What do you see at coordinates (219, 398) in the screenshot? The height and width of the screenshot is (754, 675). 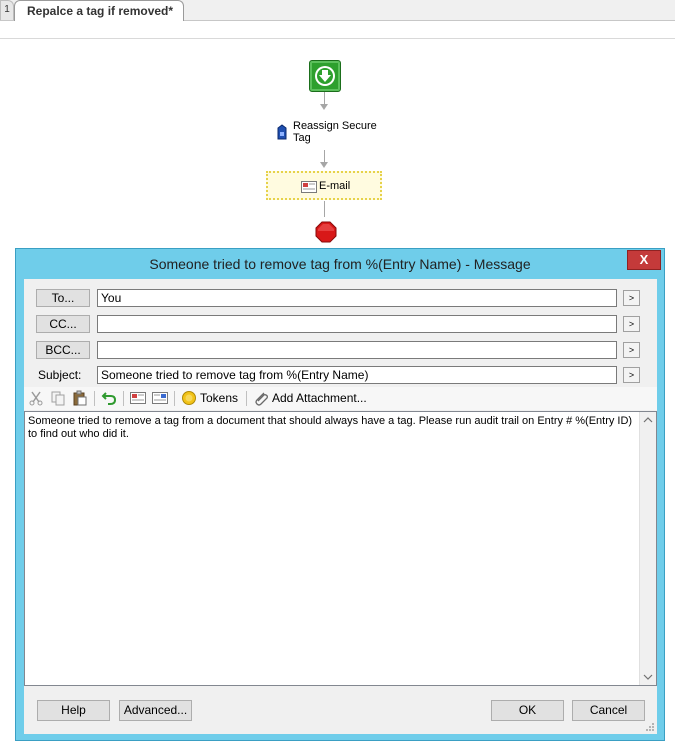 I see `tokens-button: Tokens` at bounding box center [219, 398].